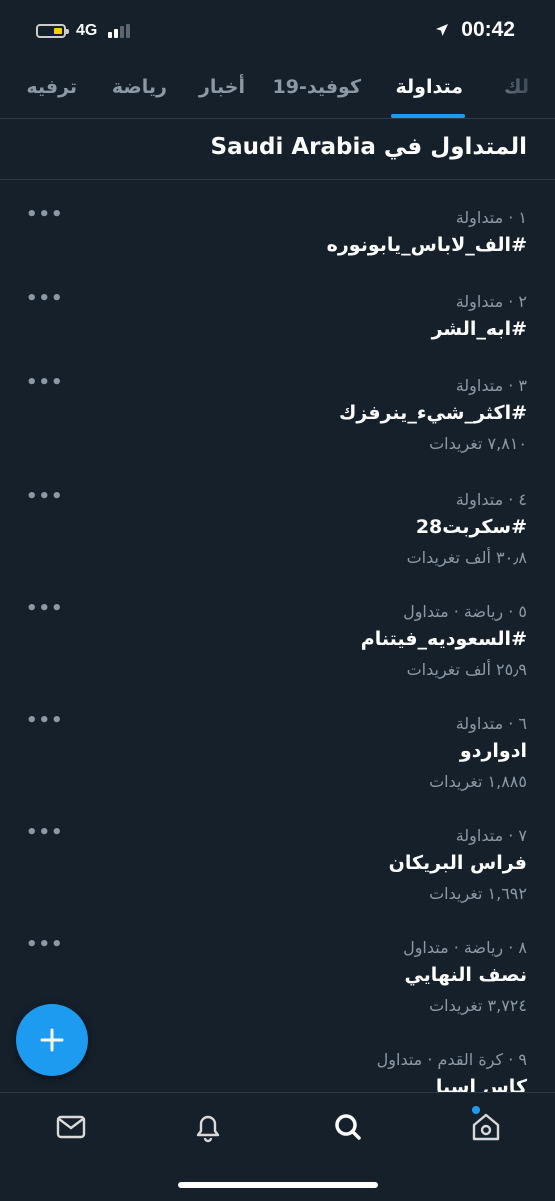 Image resolution: width=555 pixels, height=1201 pixels. What do you see at coordinates (426, 245) in the screenshot?
I see `trend-name: #الف_لاباس_يابونوره` at bounding box center [426, 245].